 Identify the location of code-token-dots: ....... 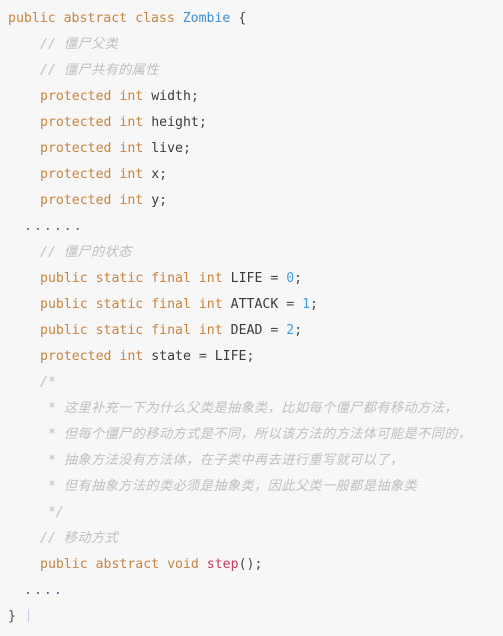
(54, 226).